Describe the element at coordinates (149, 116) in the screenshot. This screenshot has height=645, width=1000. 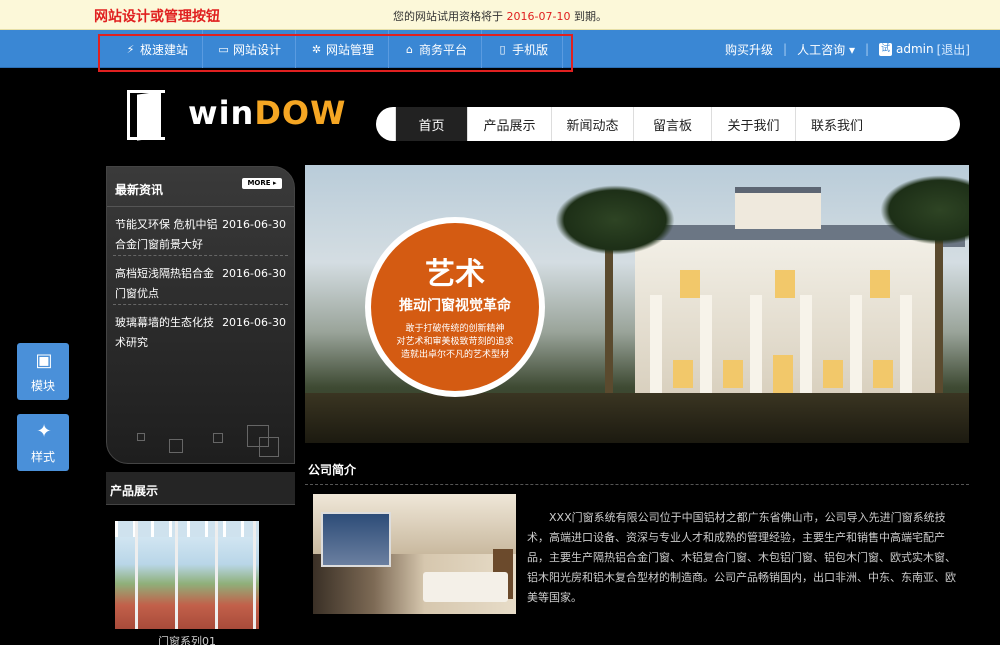
I see `logo-door-icon` at that location.